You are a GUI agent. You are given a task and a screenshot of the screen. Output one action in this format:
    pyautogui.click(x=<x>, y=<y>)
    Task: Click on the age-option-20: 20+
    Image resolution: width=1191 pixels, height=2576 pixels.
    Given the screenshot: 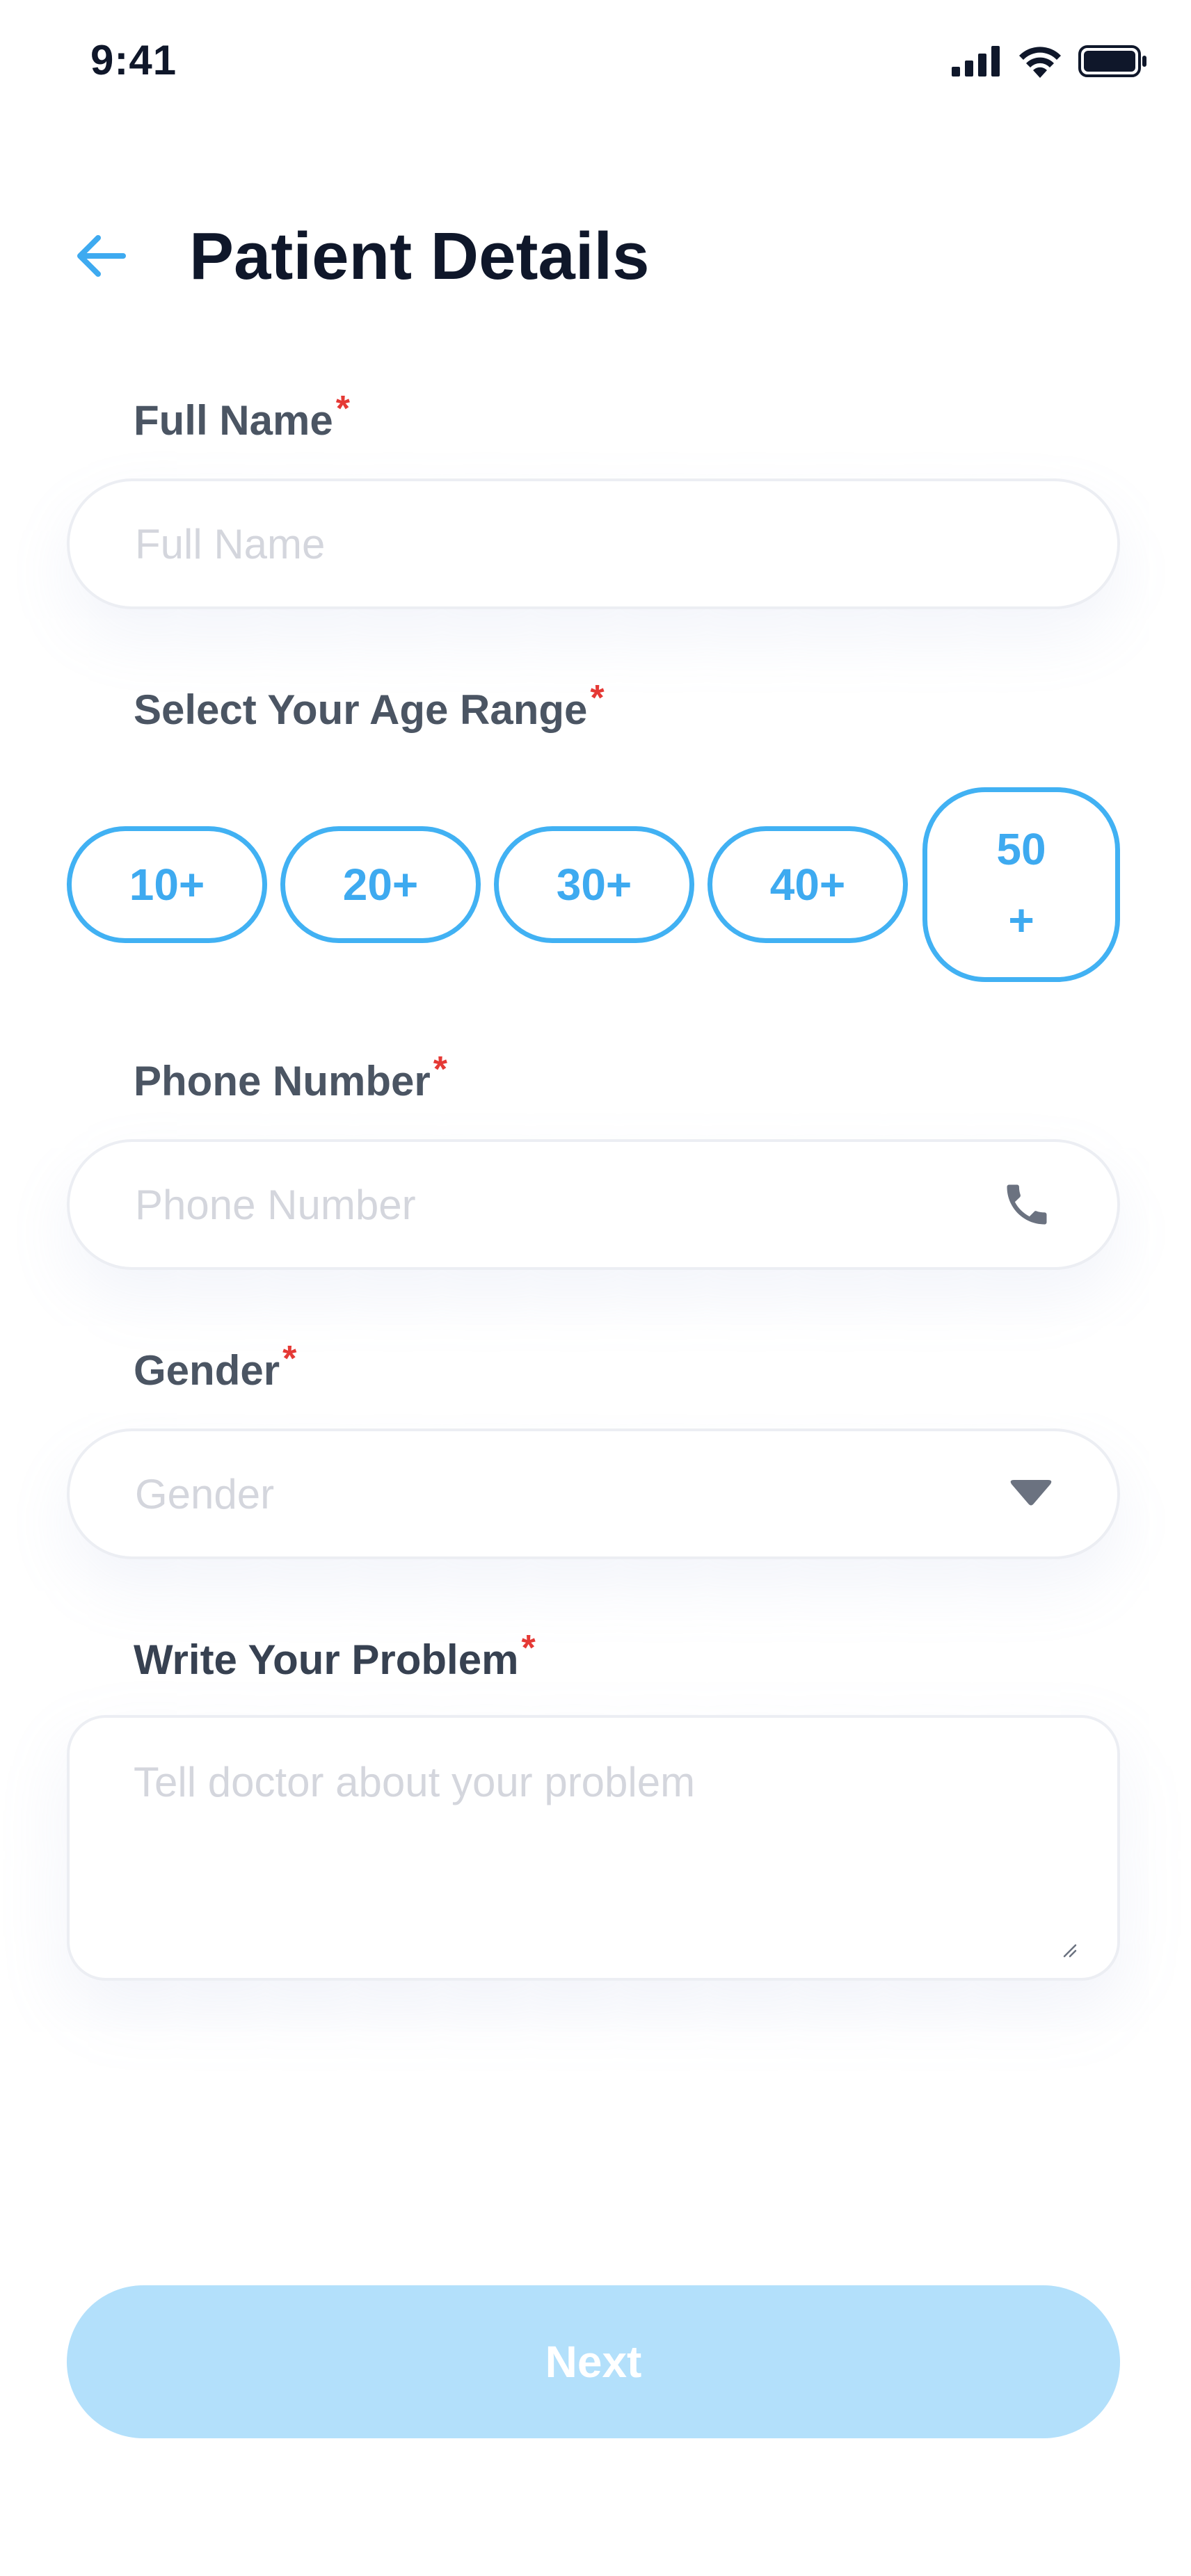 What is the action you would take?
    pyautogui.click(x=380, y=884)
    